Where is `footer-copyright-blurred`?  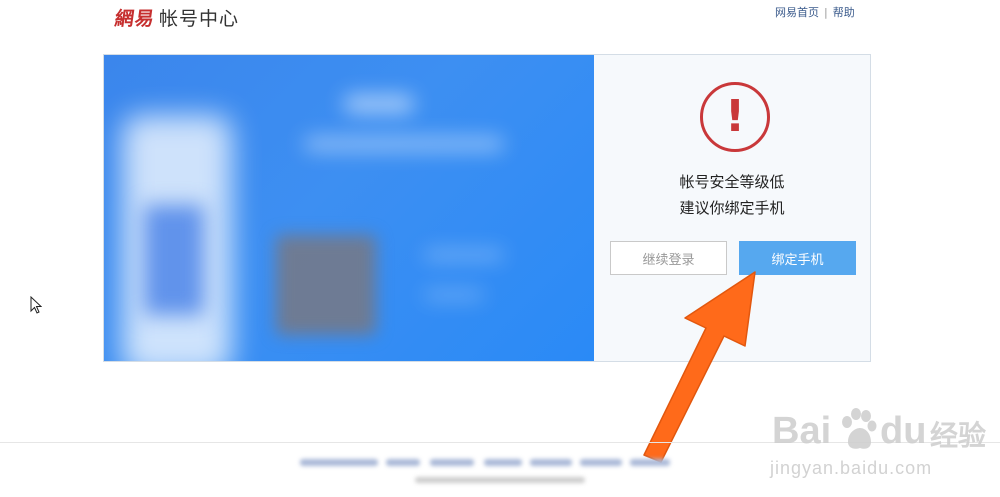 footer-copyright-blurred is located at coordinates (500, 480).